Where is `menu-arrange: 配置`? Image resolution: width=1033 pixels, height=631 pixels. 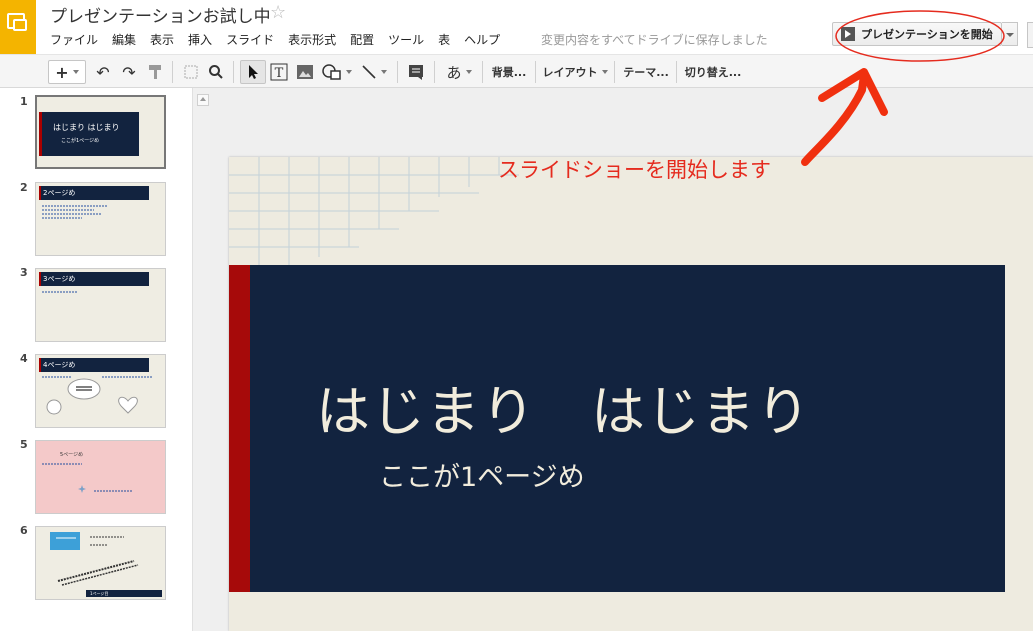 menu-arrange: 配置 is located at coordinates (362, 40).